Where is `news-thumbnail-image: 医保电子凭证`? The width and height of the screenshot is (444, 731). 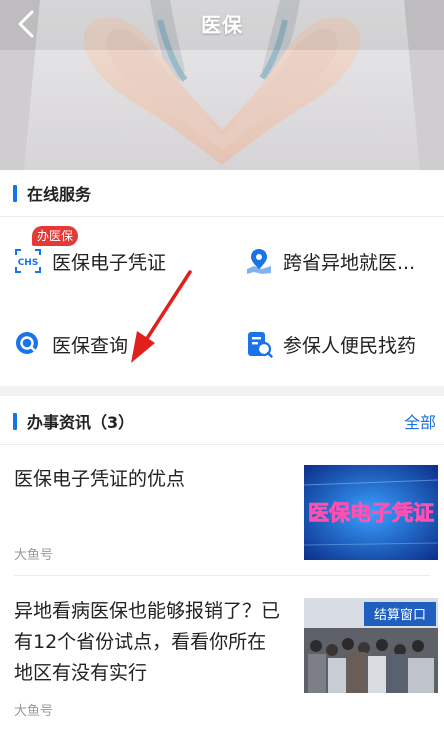
news-thumbnail-image: 医保电子凭证 is located at coordinates (371, 512).